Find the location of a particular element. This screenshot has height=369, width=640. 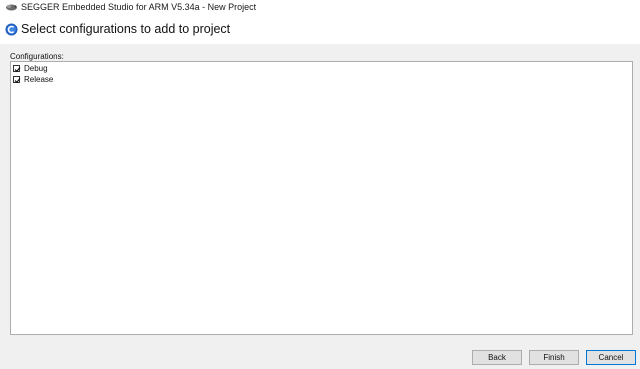

configurations-label: Configurations: is located at coordinates (37, 56).